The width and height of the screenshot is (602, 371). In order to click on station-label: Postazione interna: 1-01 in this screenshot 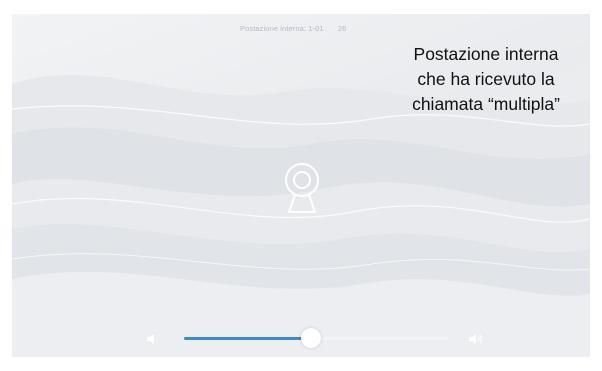, I will do `click(282, 28)`.